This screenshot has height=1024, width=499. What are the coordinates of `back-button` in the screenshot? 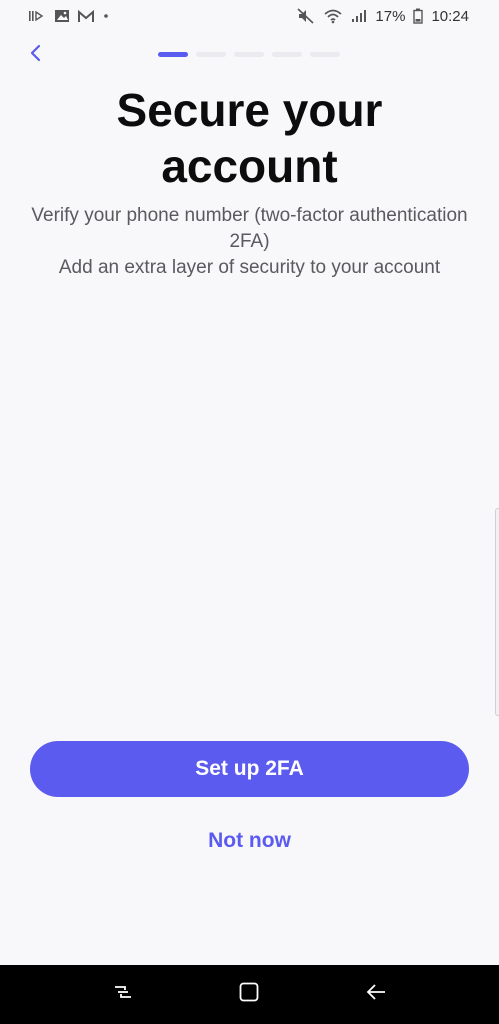 It's located at (36, 55).